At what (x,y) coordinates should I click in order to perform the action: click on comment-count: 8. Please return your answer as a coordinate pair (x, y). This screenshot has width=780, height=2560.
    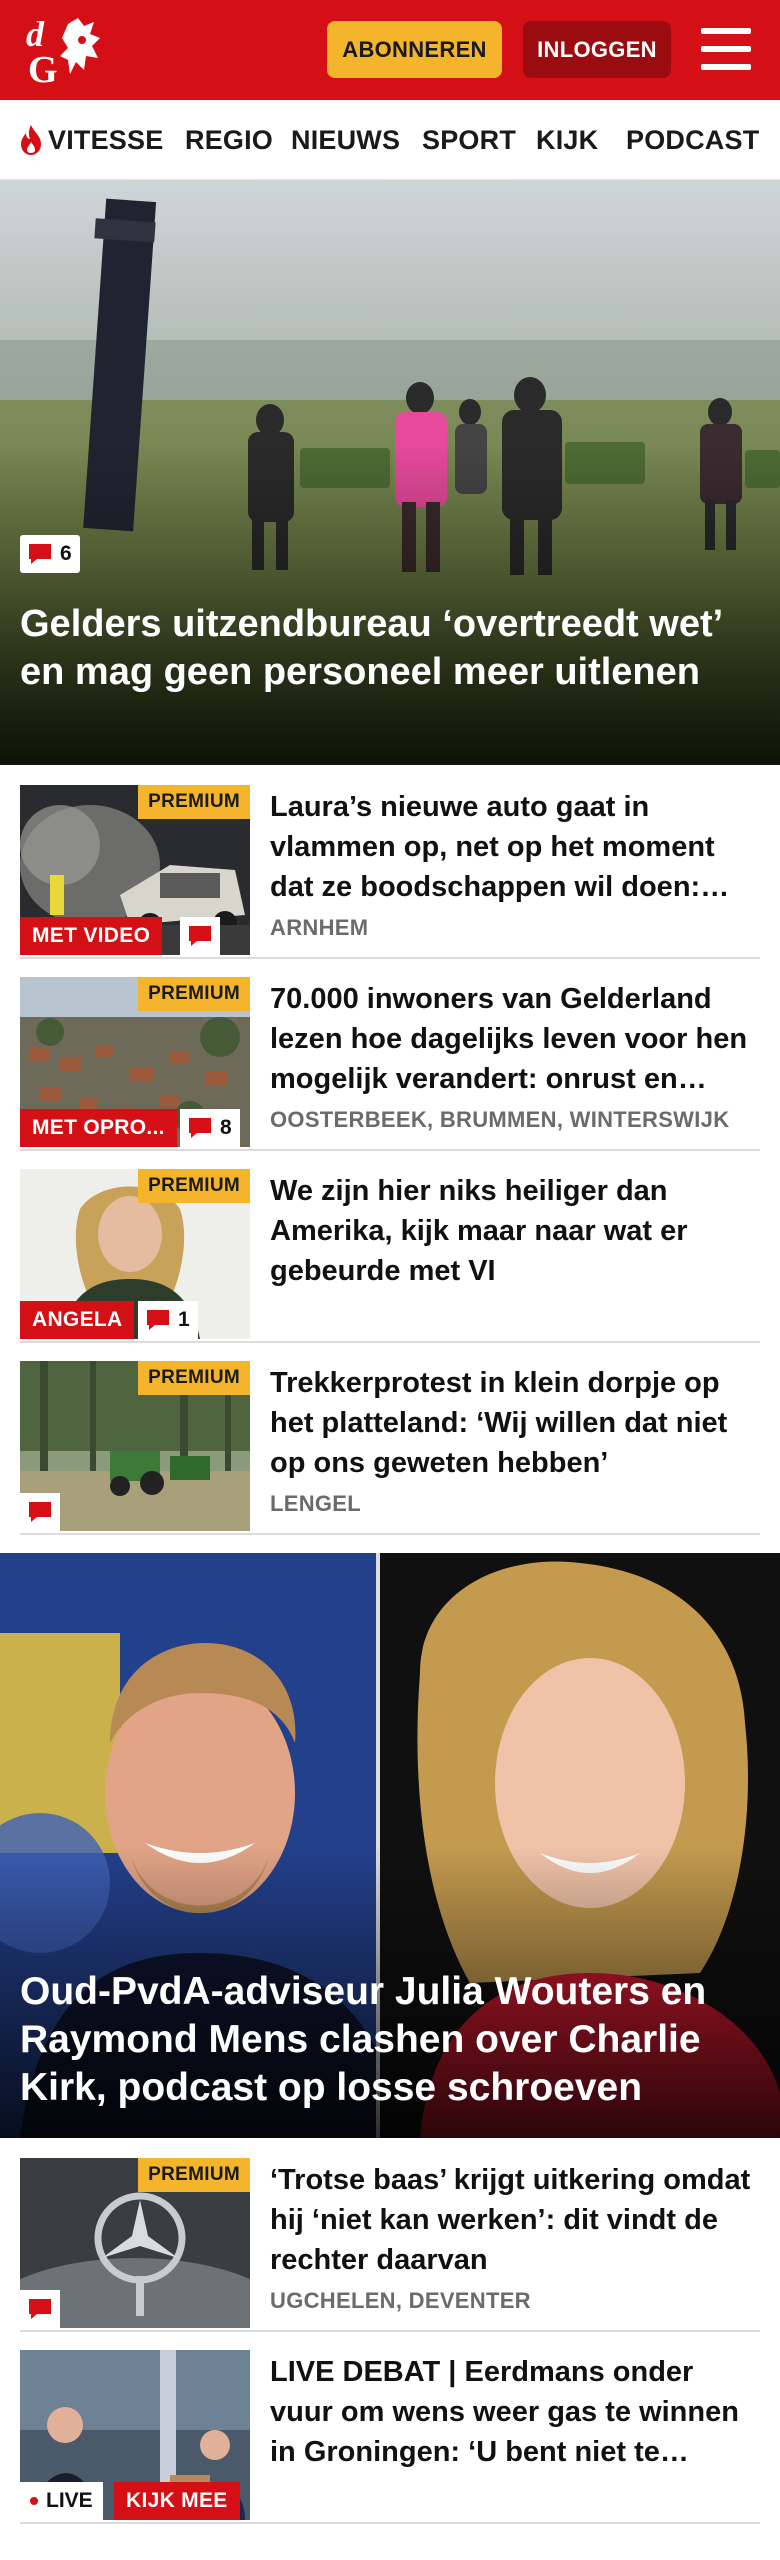
    Looking at the image, I should click on (226, 1127).